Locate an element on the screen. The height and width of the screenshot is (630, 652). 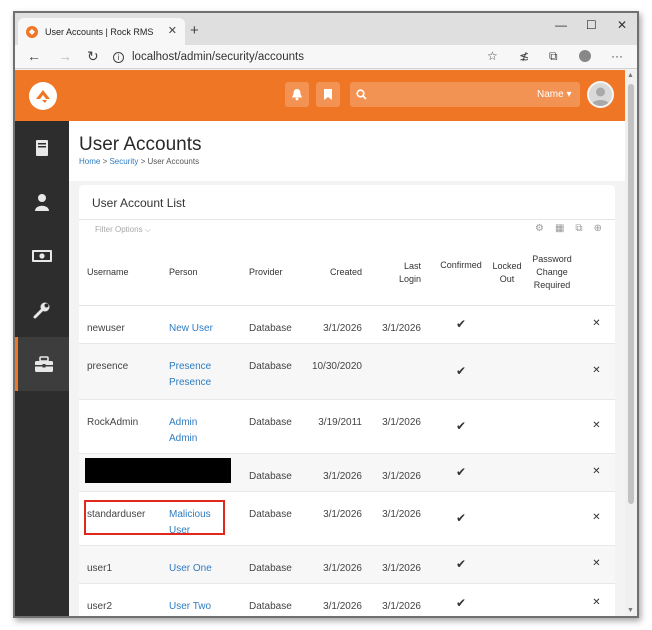
username-text: presence is located at coordinates (108, 366).